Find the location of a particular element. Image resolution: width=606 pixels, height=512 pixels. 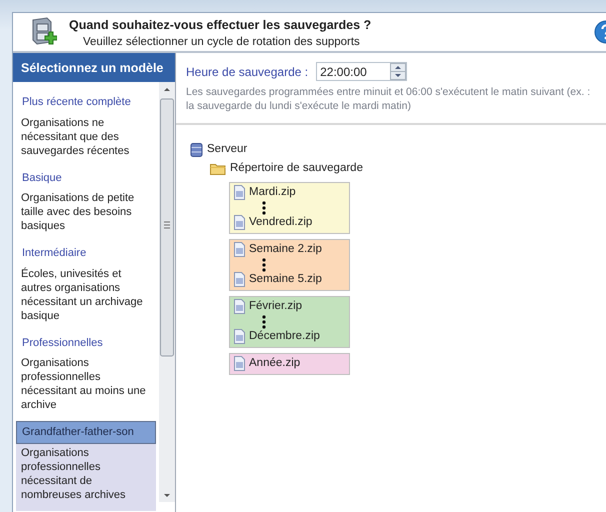

time-spinner: 22:00:00 is located at coordinates (362, 71).